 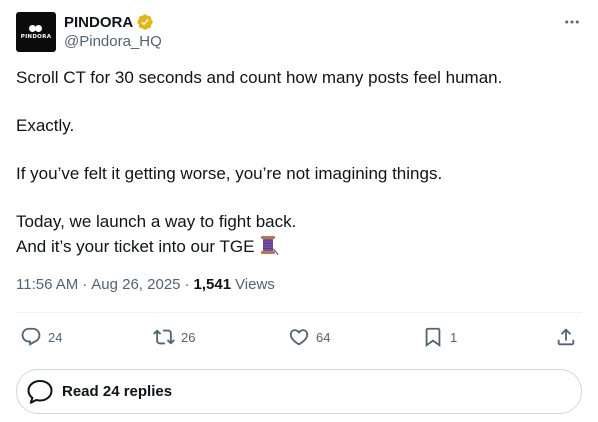 I want to click on post-meta: 11:56 AM · Aug 26, 2025 · 1,541 Views, so click(x=145, y=284).